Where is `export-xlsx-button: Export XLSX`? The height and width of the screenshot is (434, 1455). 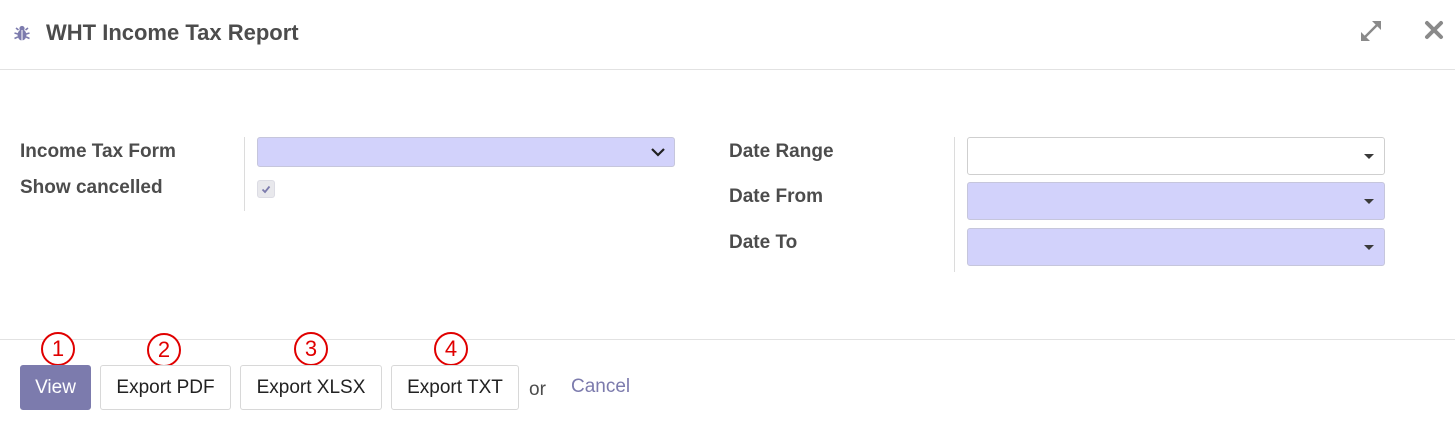 export-xlsx-button: Export XLSX is located at coordinates (311, 387).